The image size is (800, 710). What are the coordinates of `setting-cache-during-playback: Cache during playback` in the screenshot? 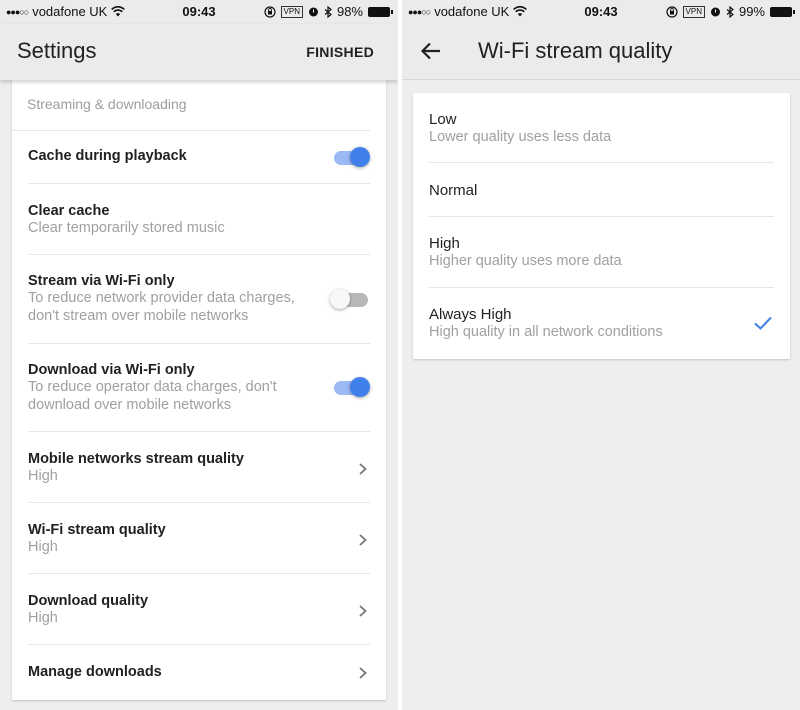 It's located at (199, 157).